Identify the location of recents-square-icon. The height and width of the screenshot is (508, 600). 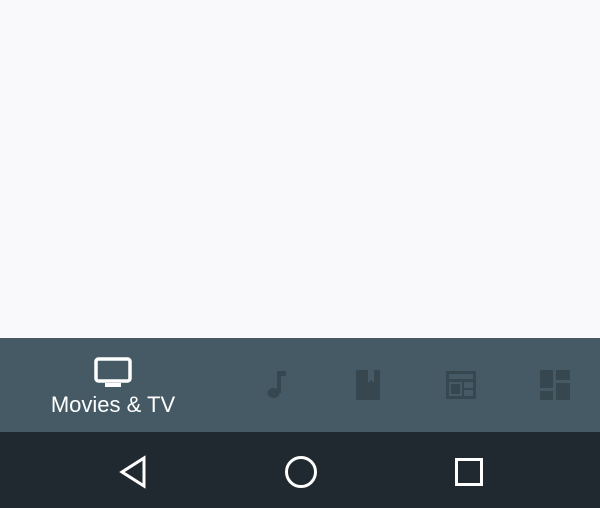
(469, 472).